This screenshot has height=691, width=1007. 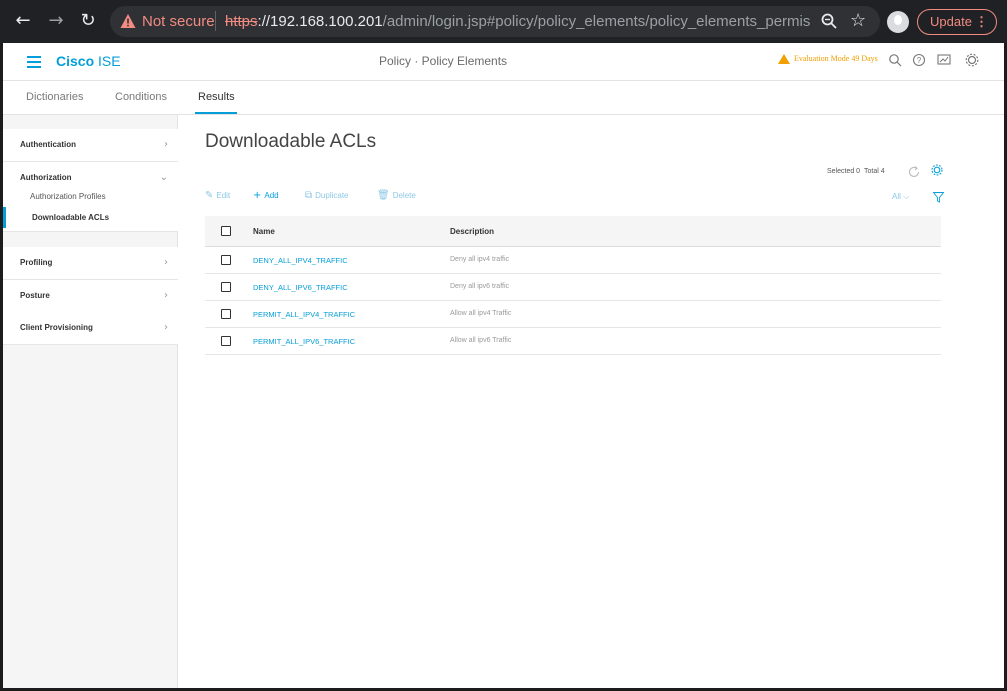 What do you see at coordinates (332, 195) in the screenshot?
I see `duplicate-label: Duplicate` at bounding box center [332, 195].